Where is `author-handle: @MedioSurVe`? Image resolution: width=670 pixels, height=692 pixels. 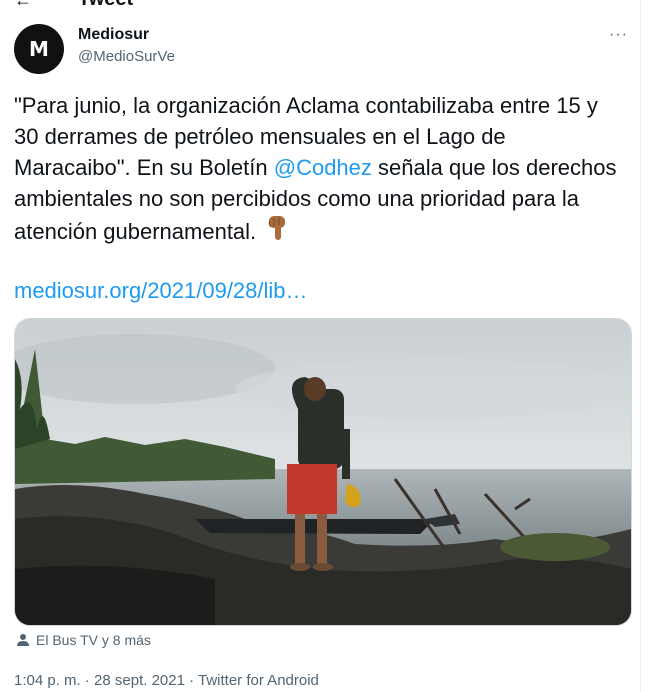 author-handle: @MedioSurVe is located at coordinates (126, 56).